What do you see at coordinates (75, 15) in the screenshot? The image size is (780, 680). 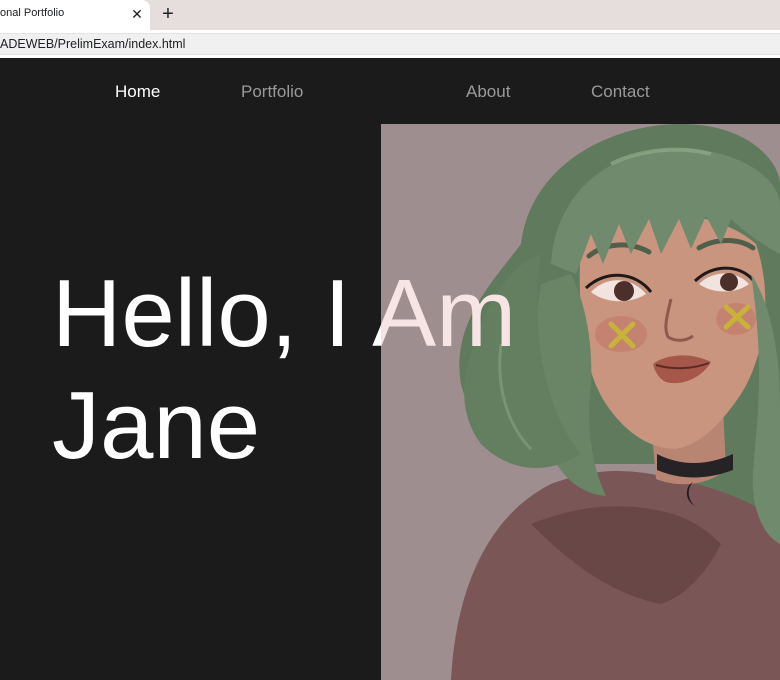 I see `browser-tab: onal Portfolio ✕` at bounding box center [75, 15].